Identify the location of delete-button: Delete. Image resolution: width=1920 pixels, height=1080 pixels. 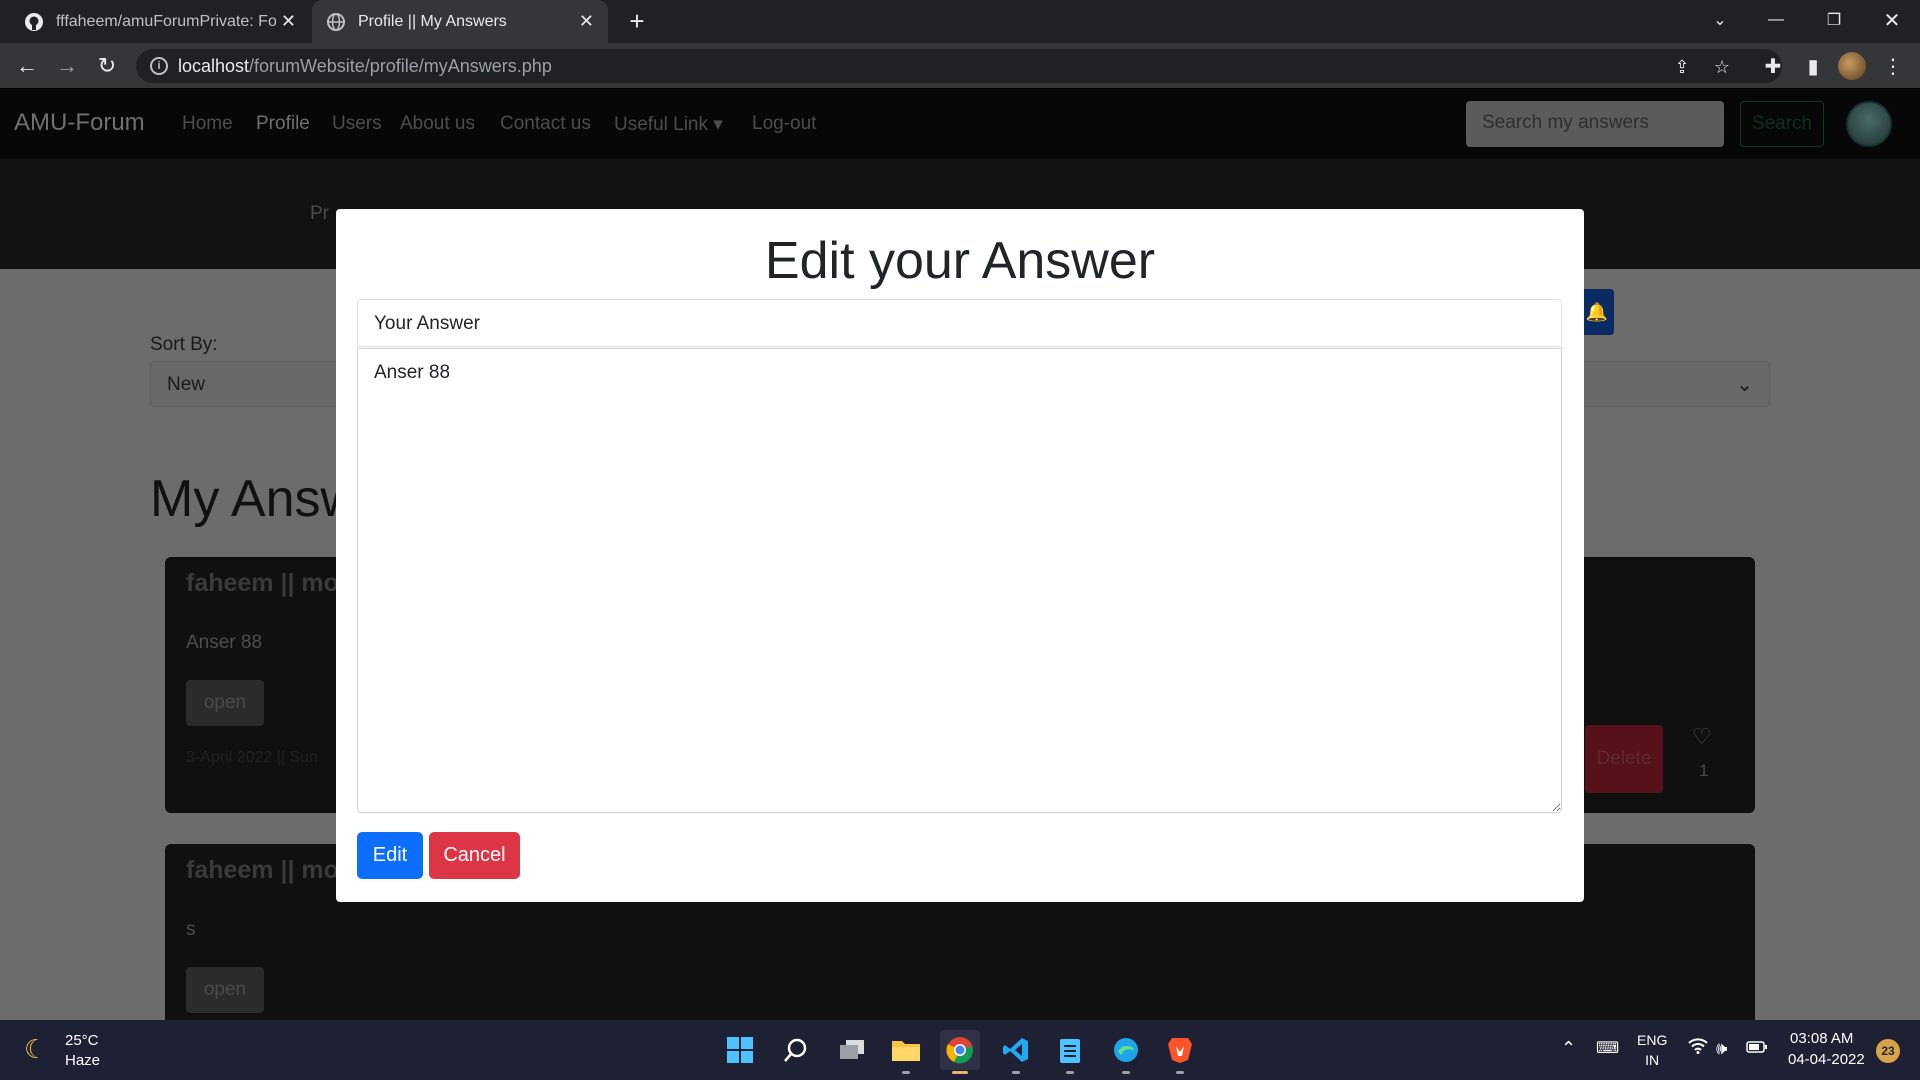
(1624, 759).